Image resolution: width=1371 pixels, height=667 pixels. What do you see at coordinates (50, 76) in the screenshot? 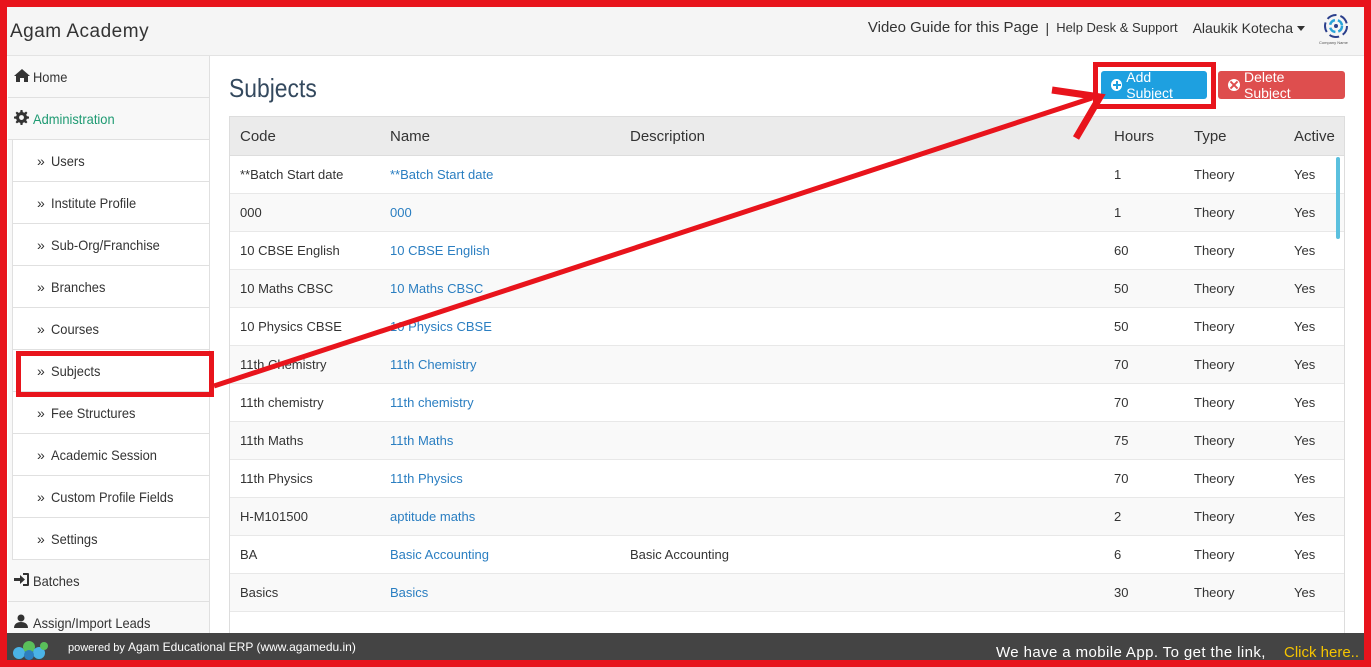
I see `sidebar-item-label: Home` at bounding box center [50, 76].